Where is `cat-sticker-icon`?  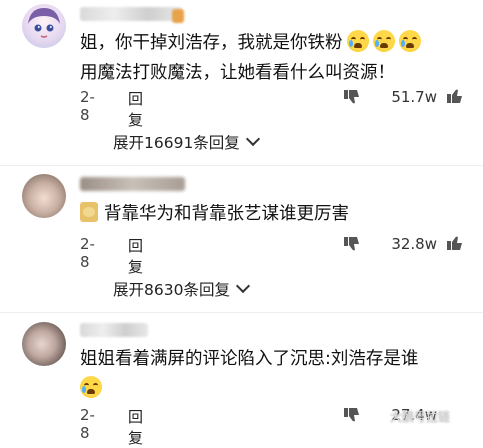 cat-sticker-icon is located at coordinates (89, 212).